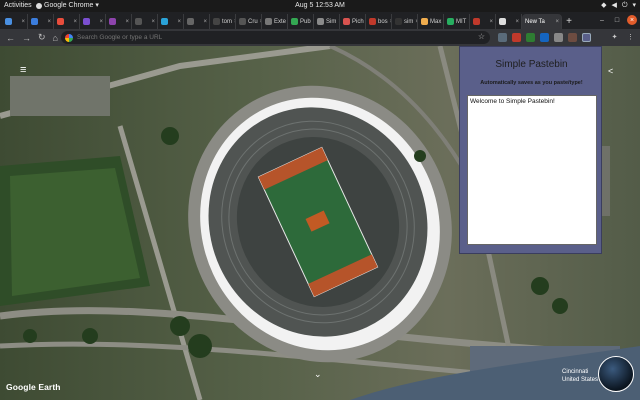 The width and height of the screenshot is (640, 400). Describe the element at coordinates (634, 5) in the screenshot. I see `chevron-down-icon: ▾` at that location.